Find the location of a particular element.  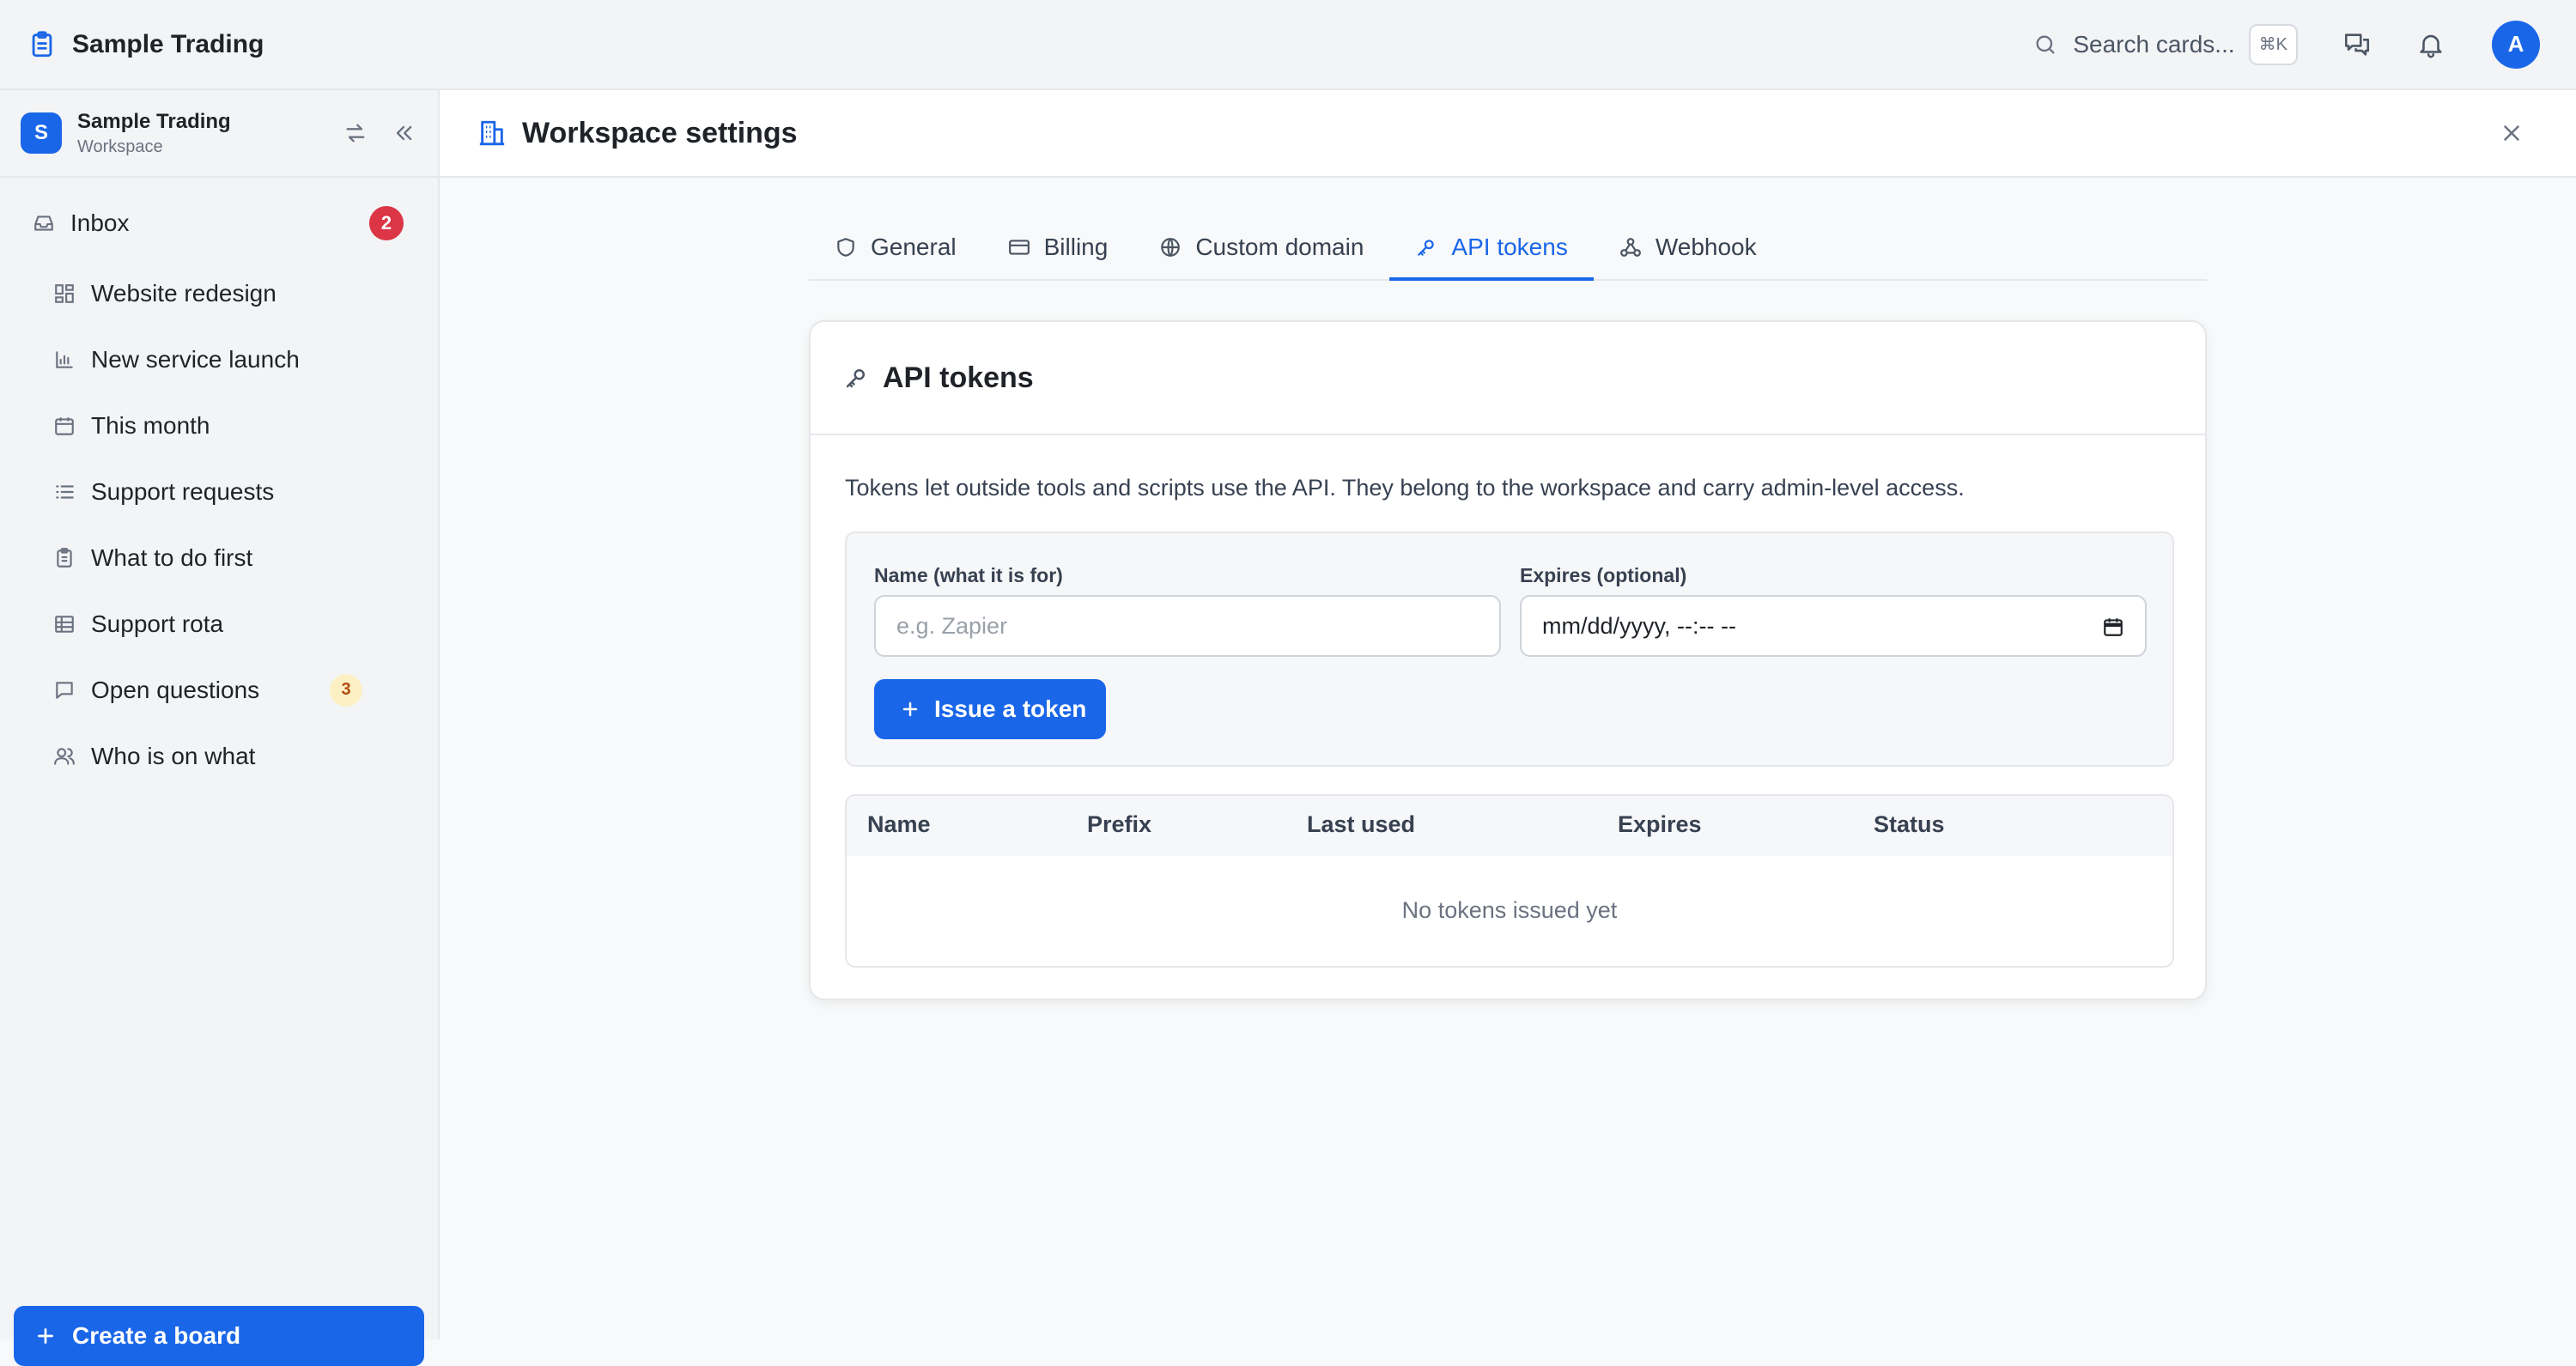

tab-webhook: Webhook is located at coordinates (1689, 247).